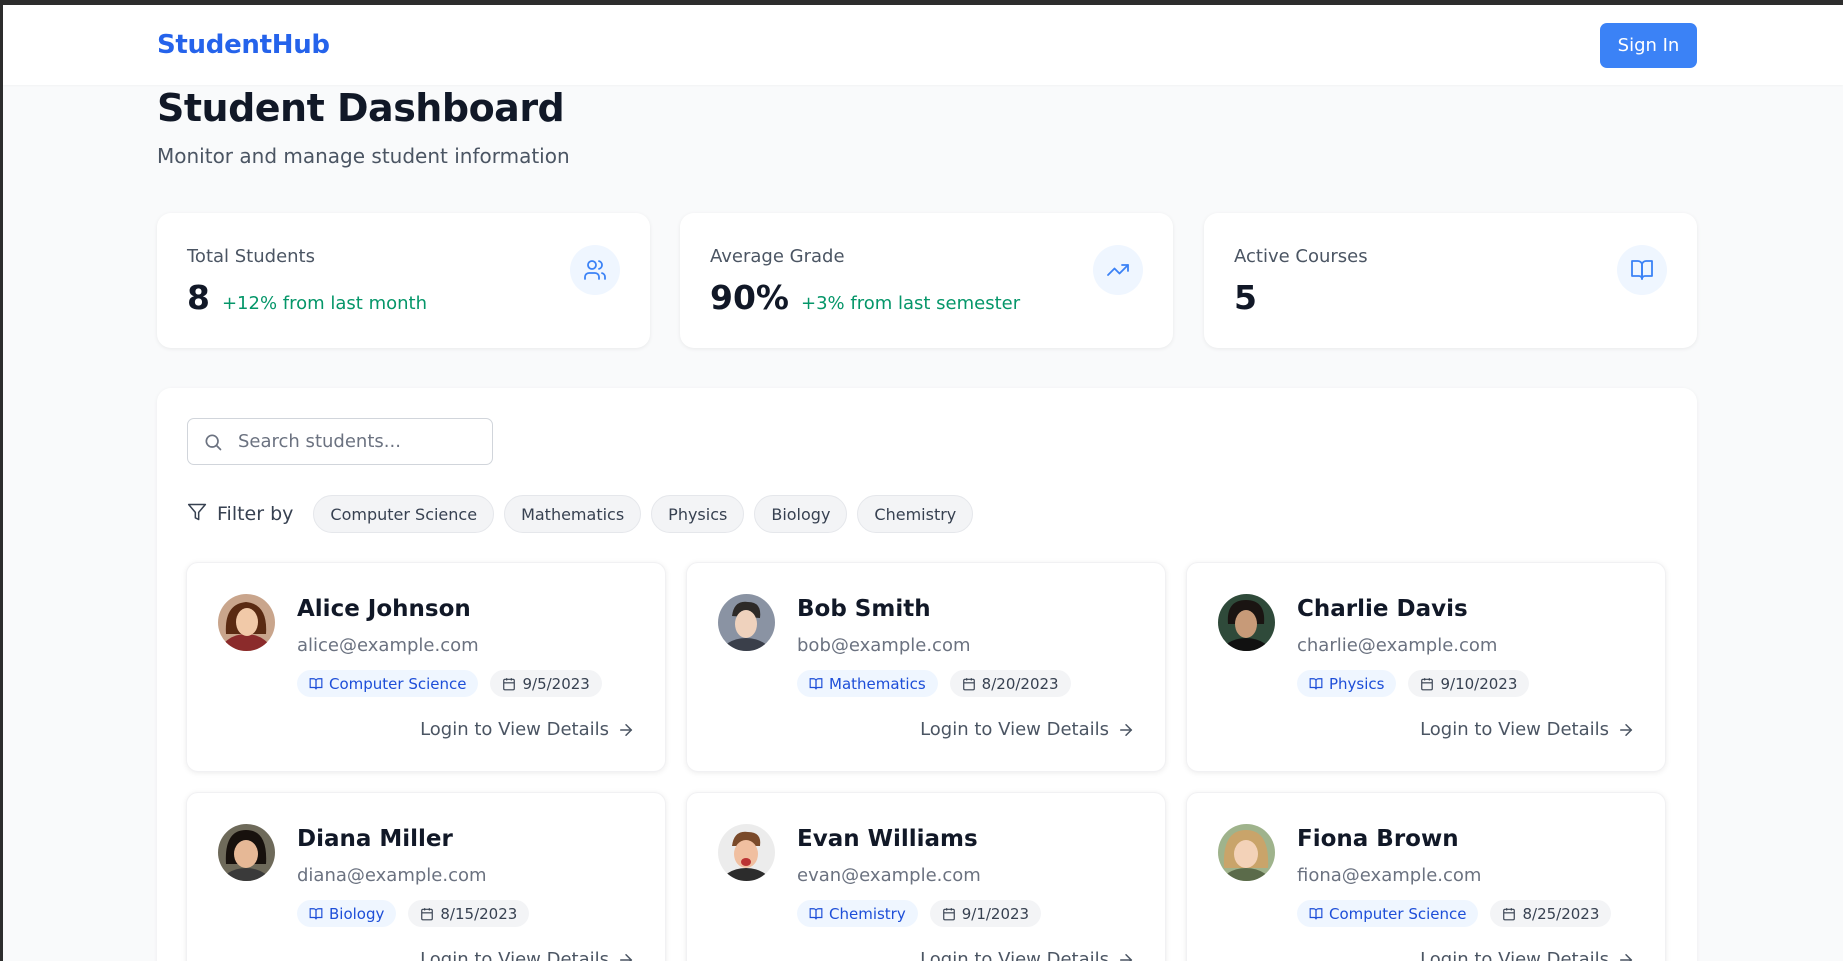 The image size is (1843, 961). I want to click on stat-change: +12% from last month, so click(324, 303).